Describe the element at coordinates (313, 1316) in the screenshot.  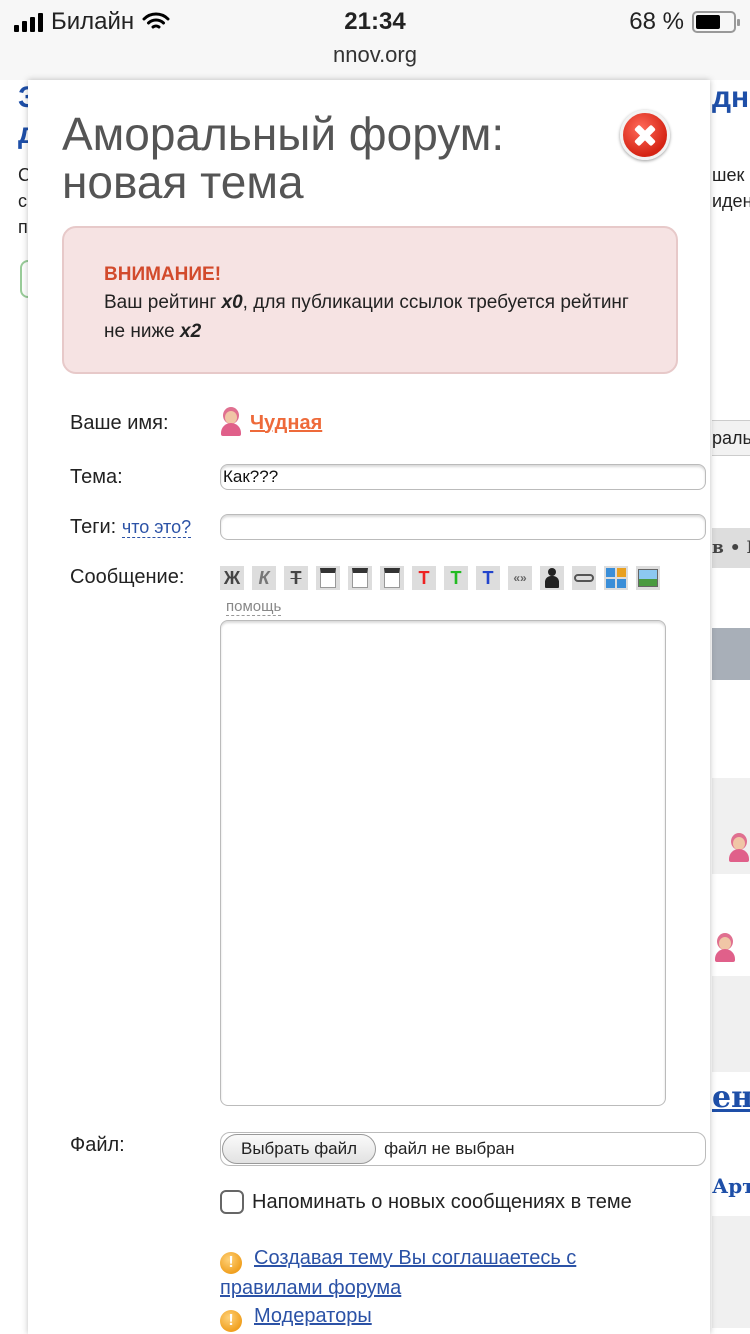
I see `moderators-link: Модераторы` at that location.